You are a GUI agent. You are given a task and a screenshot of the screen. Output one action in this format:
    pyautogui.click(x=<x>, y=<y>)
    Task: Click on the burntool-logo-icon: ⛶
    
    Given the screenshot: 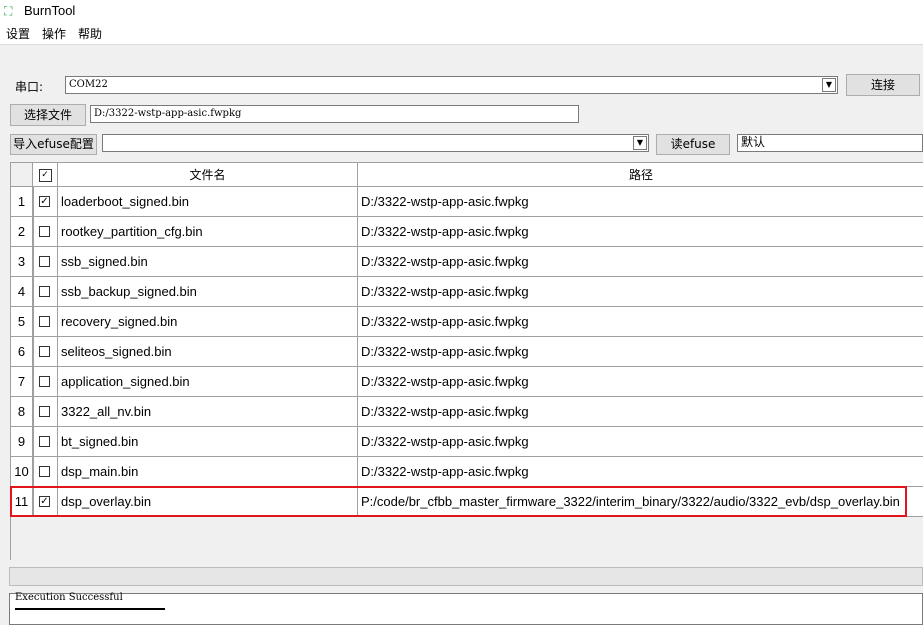 What is the action you would take?
    pyautogui.click(x=8, y=11)
    